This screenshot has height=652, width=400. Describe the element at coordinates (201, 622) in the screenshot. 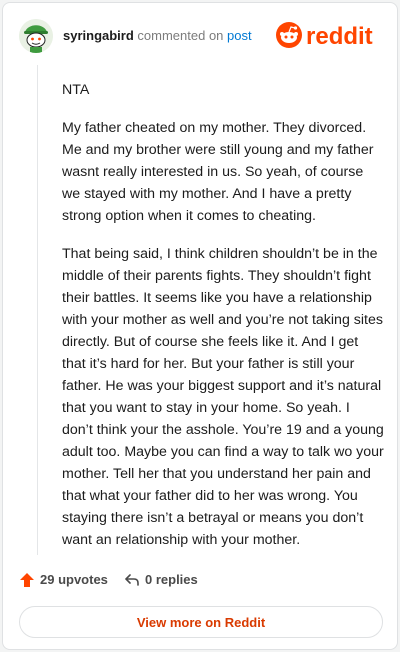

I see `view-more-button: View more on Reddit` at that location.